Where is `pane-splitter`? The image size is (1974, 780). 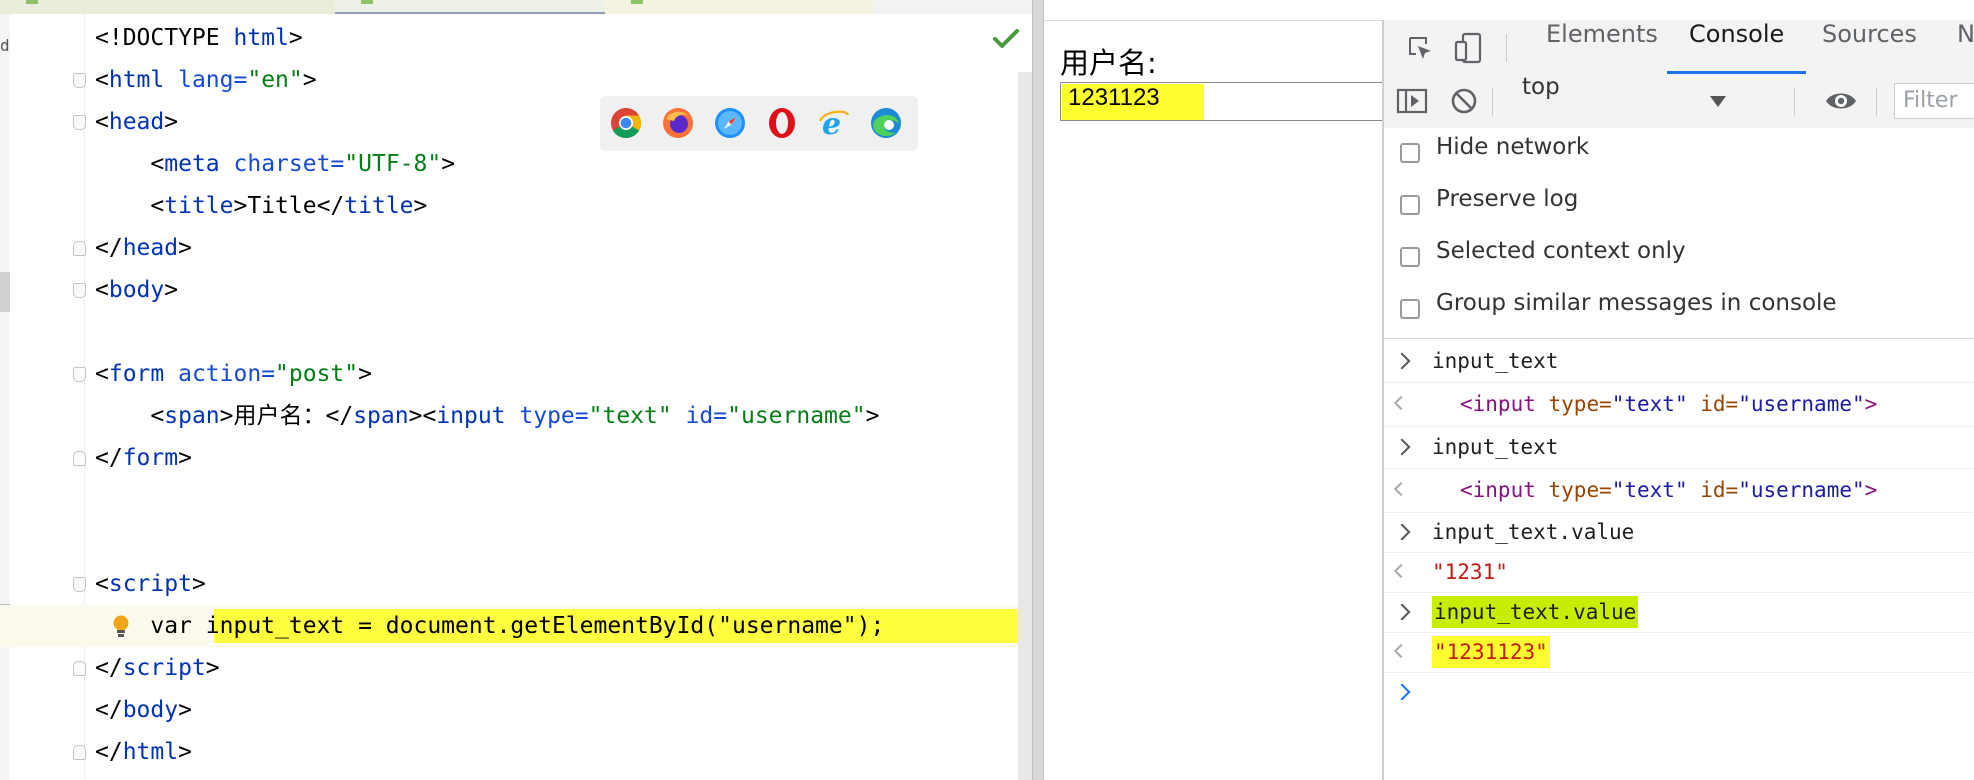
pane-splitter is located at coordinates (1038, 390).